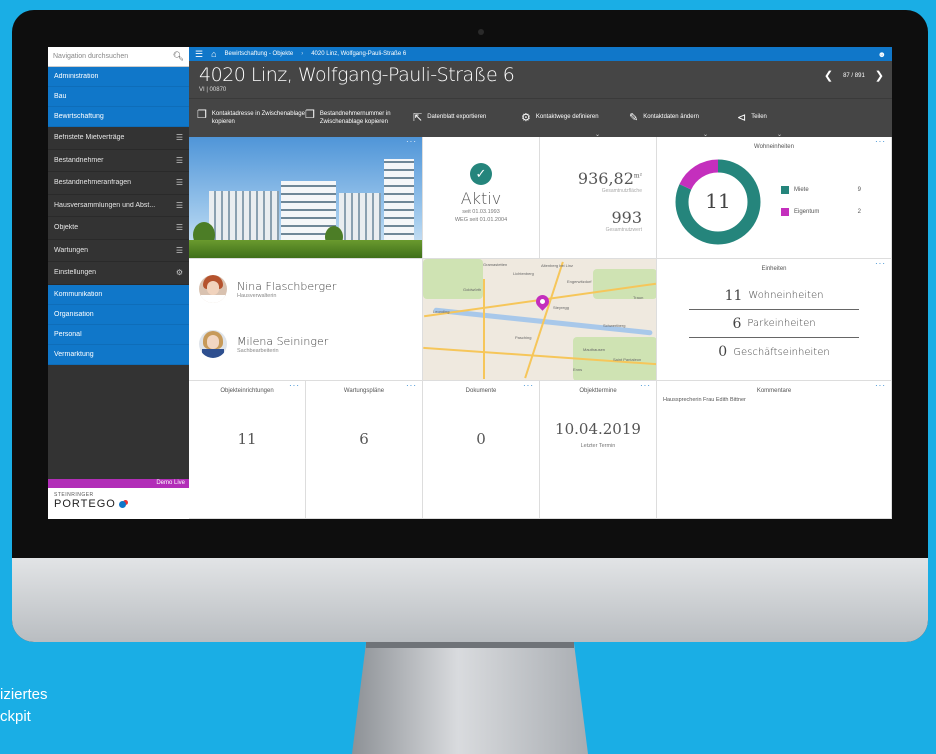 Image resolution: width=936 pixels, height=754 pixels. What do you see at coordinates (360, 219) in the screenshot?
I see `photo-building` at bounding box center [360, 219].